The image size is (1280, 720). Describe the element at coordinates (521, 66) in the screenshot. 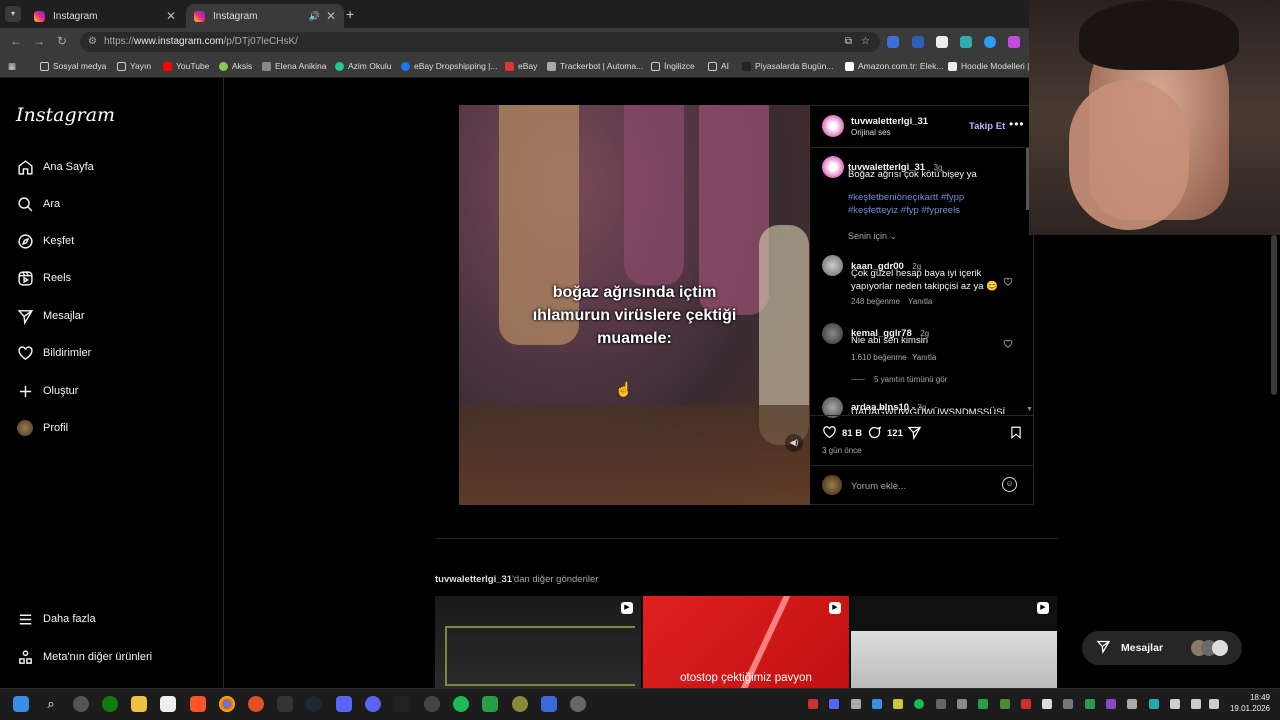

I see `bookmark-link: eBay` at that location.